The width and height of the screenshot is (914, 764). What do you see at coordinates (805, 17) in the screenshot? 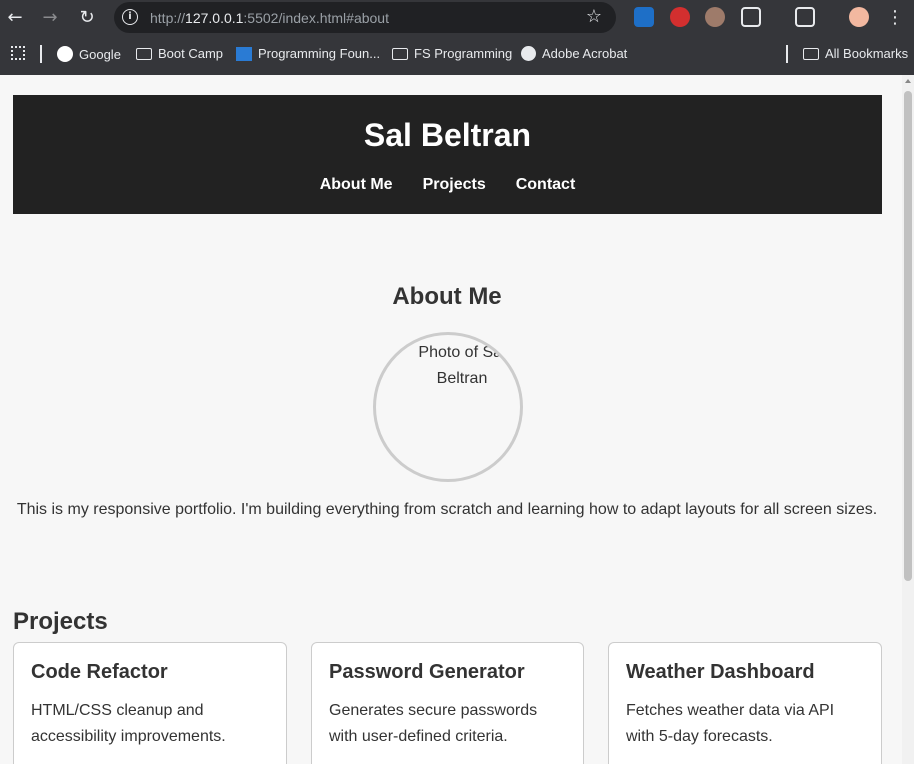
I see `tab-search-icon` at bounding box center [805, 17].